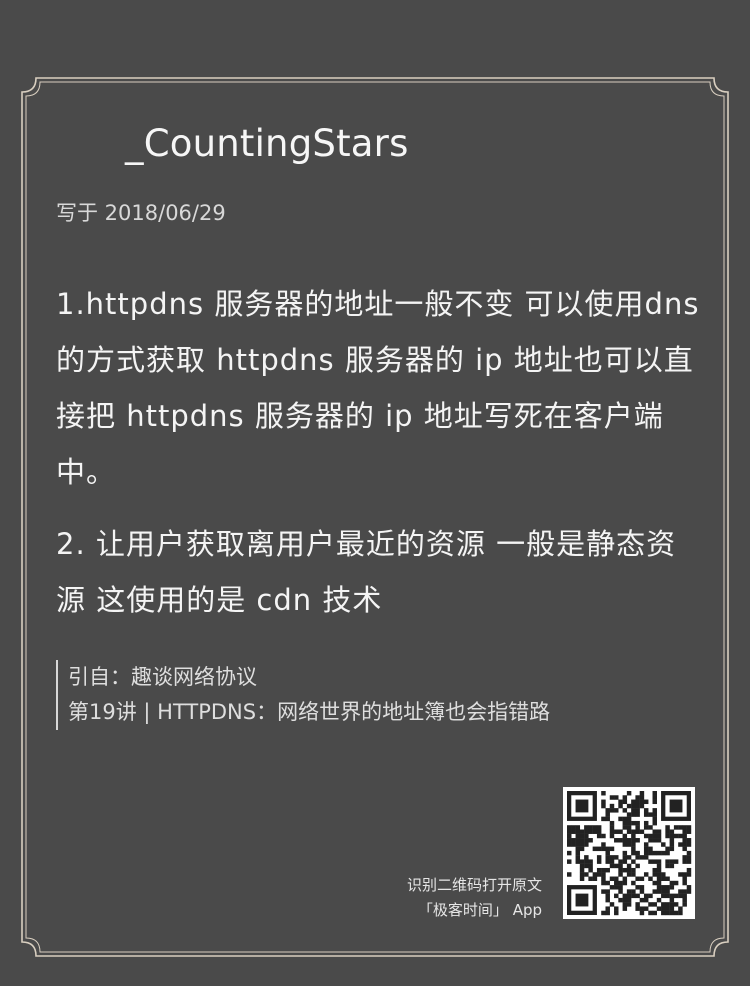 This screenshot has height=986, width=750. I want to click on author-name: _CountingStars, so click(267, 143).